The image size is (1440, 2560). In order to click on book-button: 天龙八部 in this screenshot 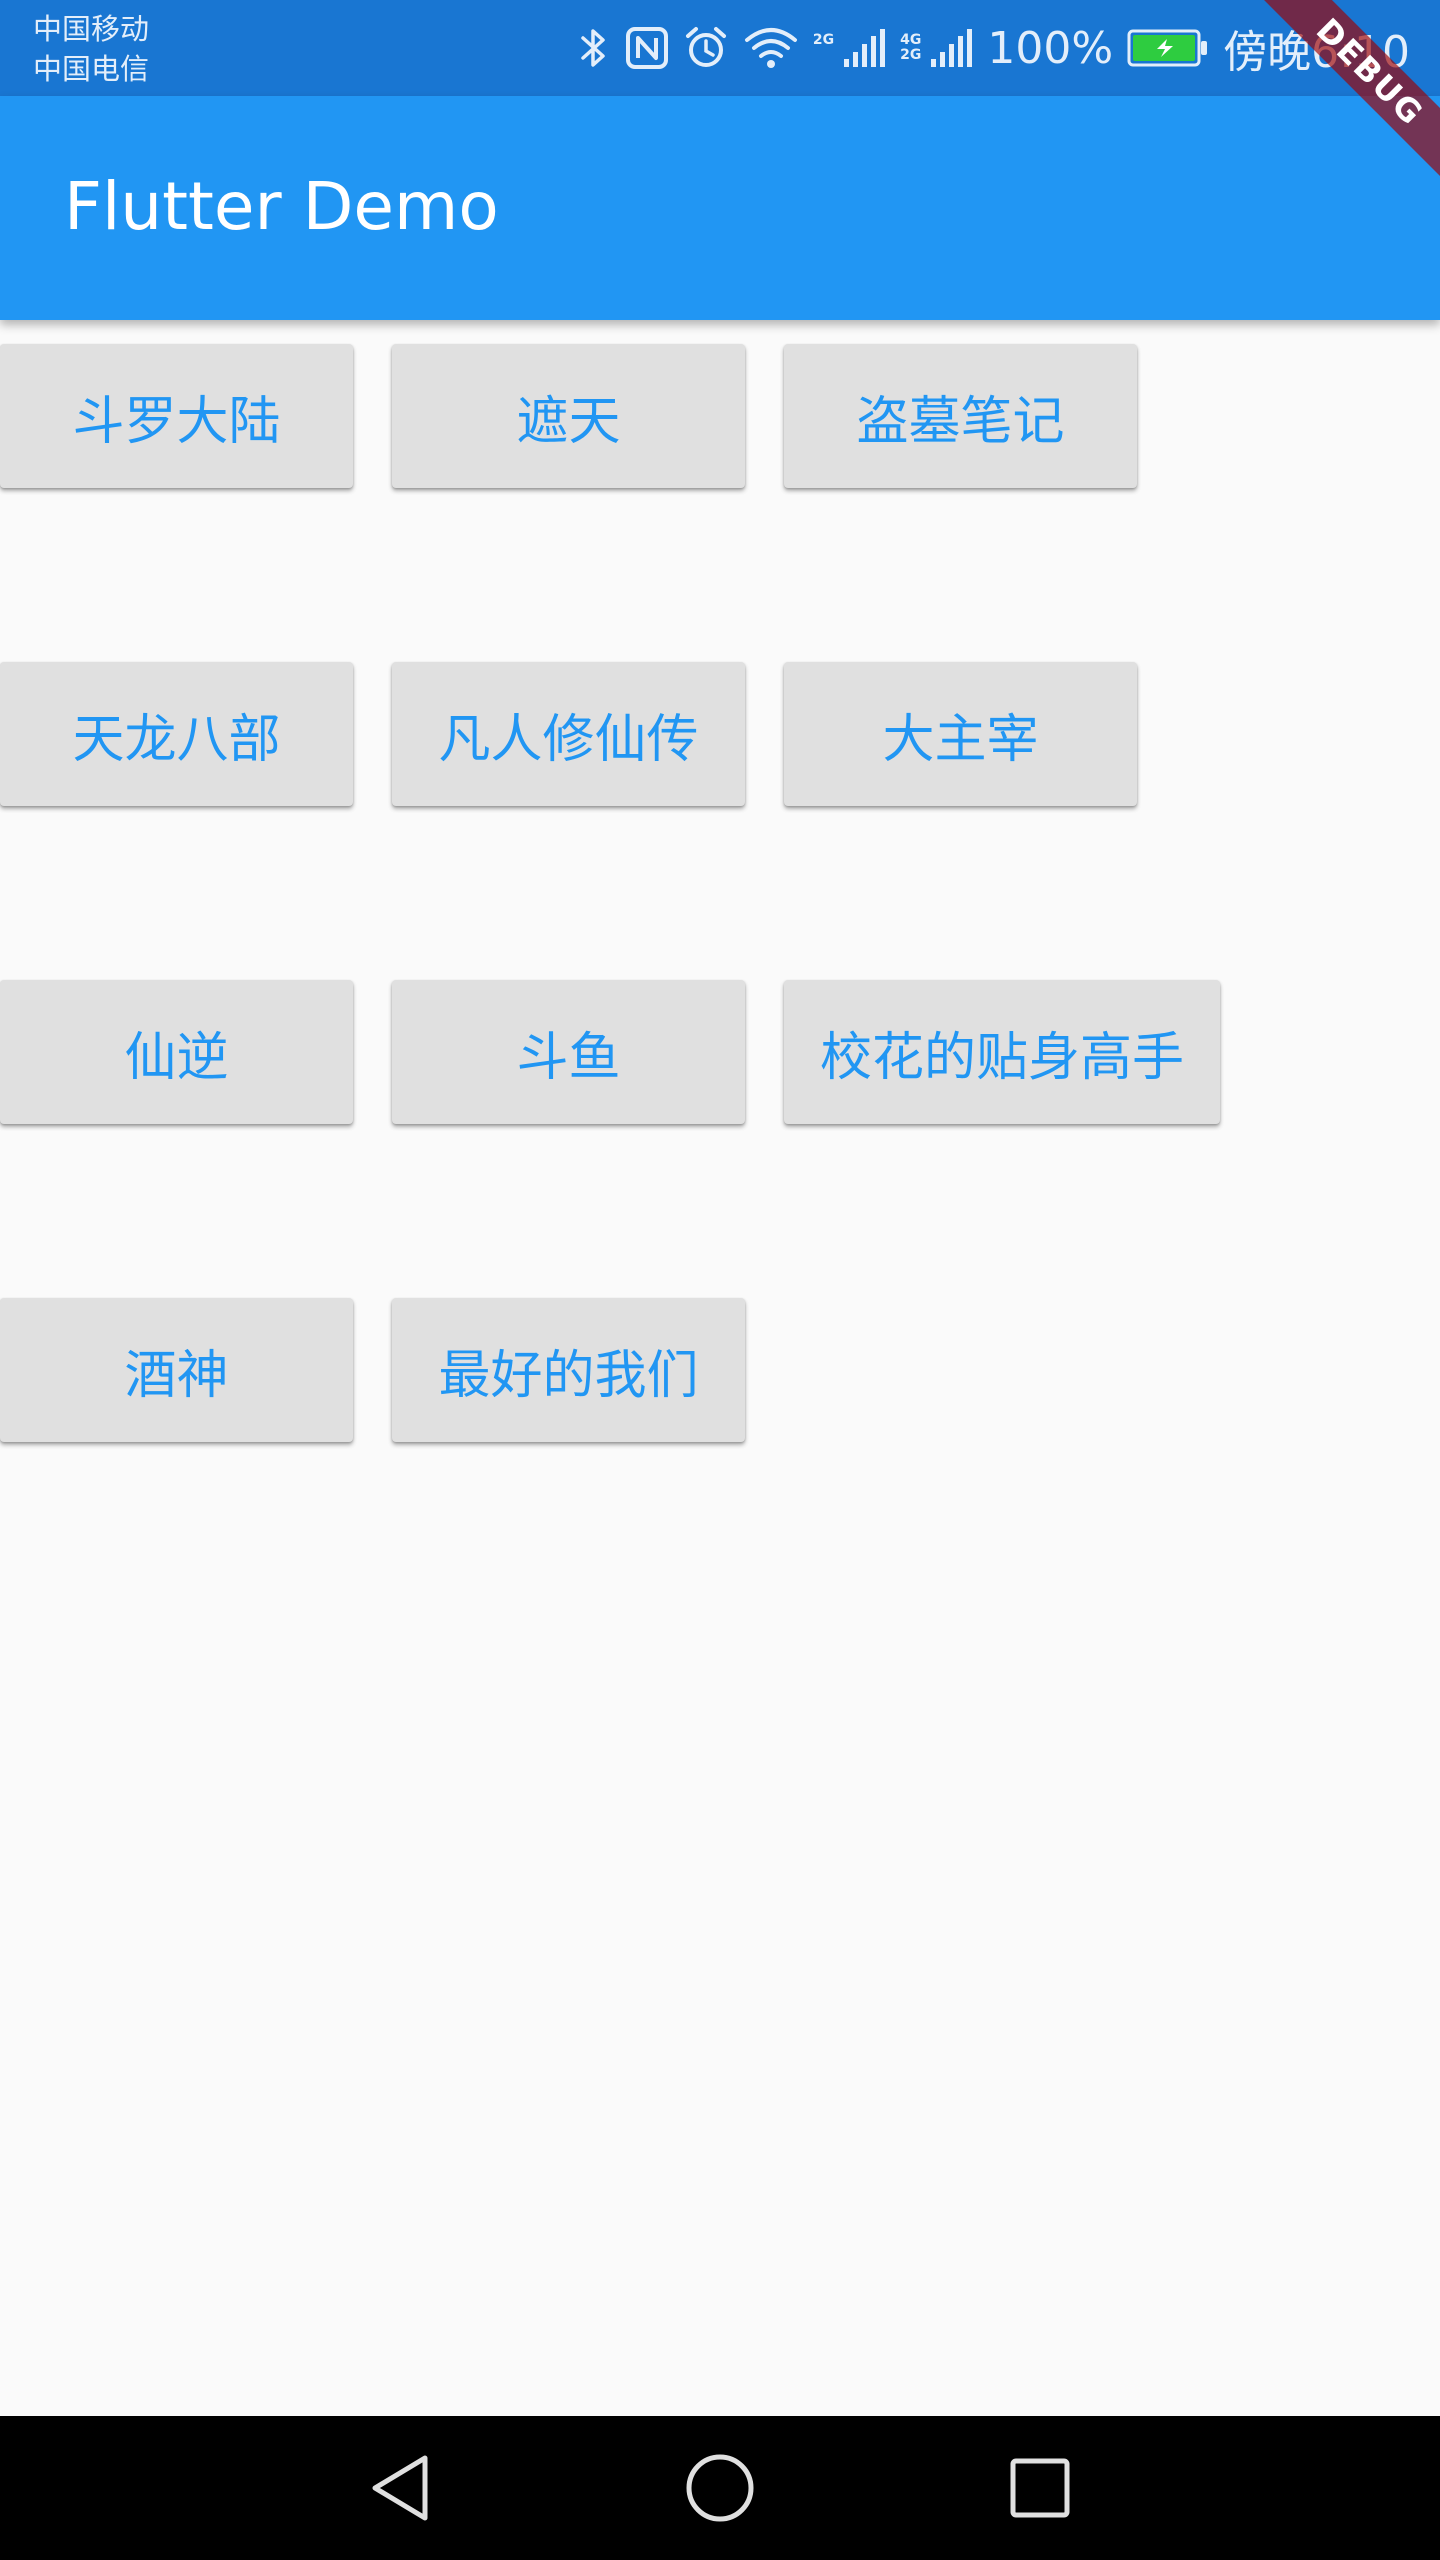, I will do `click(176, 734)`.